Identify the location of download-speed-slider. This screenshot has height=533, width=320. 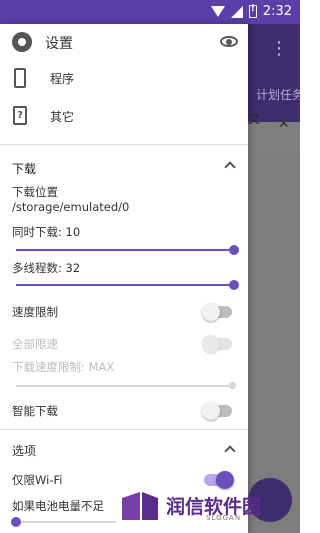
(126, 385).